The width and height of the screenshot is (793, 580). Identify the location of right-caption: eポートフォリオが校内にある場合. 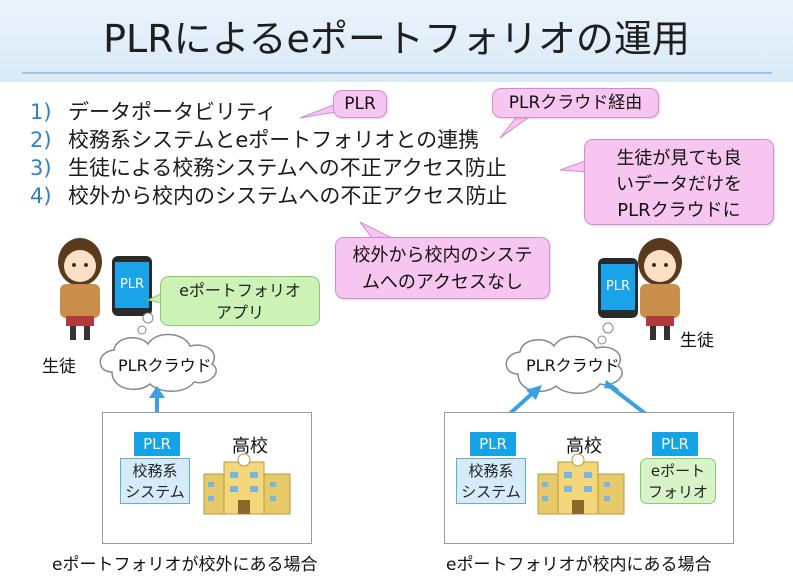
(579, 565).